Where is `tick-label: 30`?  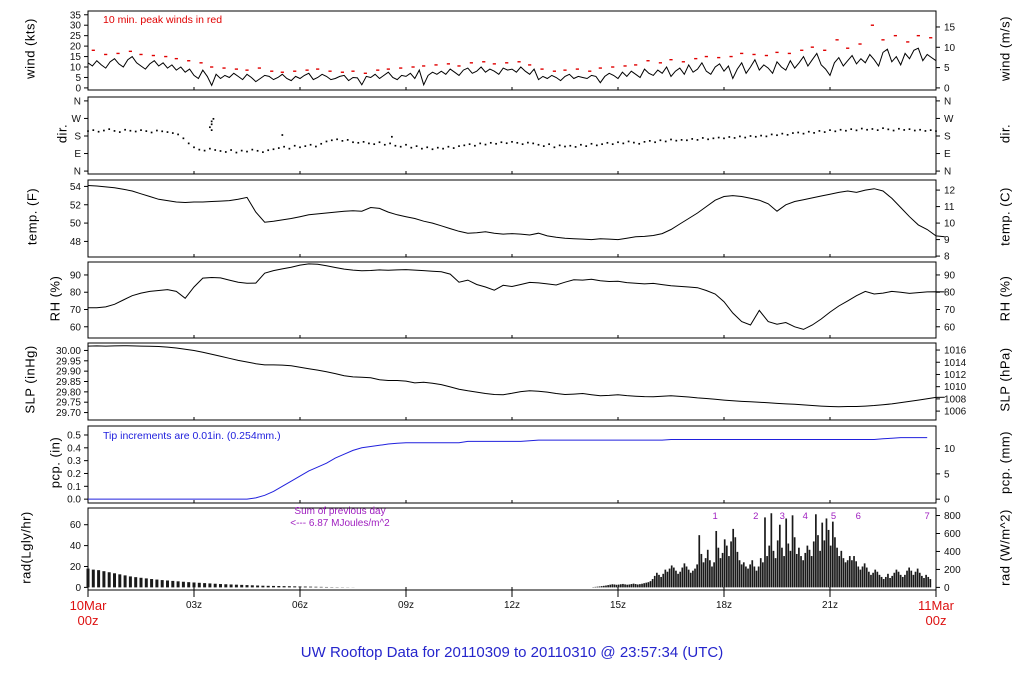
tick-label: 30 is located at coordinates (76, 26).